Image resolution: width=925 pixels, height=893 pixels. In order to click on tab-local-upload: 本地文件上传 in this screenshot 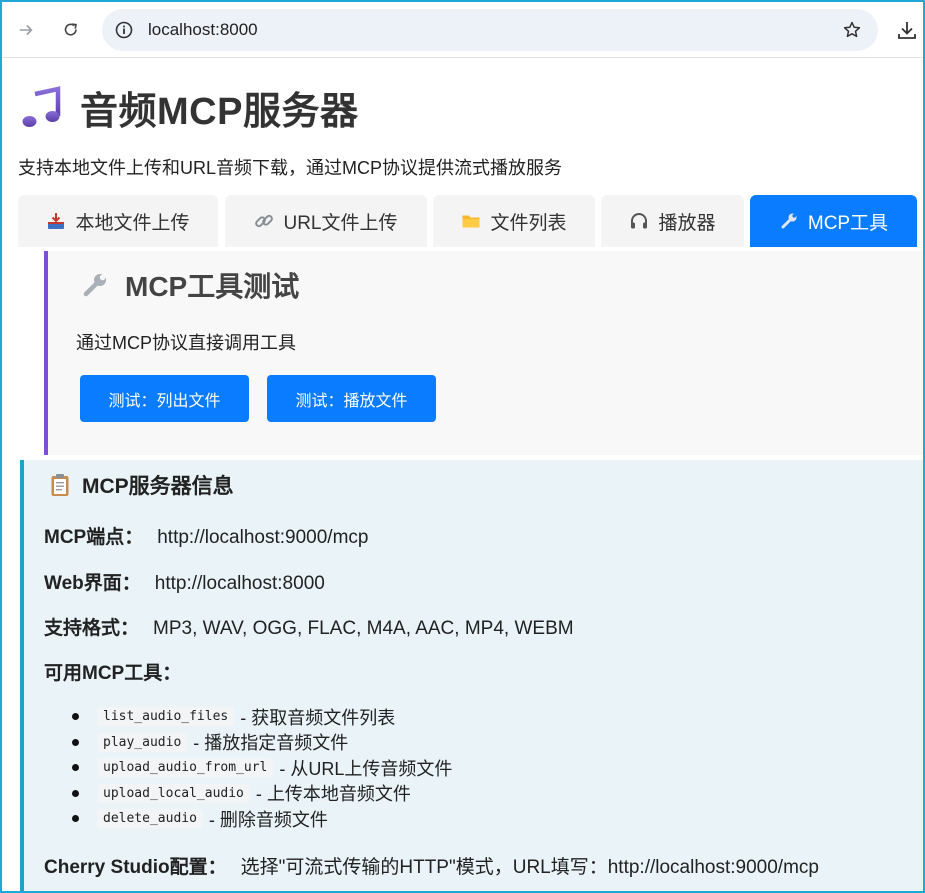, I will do `click(118, 221)`.